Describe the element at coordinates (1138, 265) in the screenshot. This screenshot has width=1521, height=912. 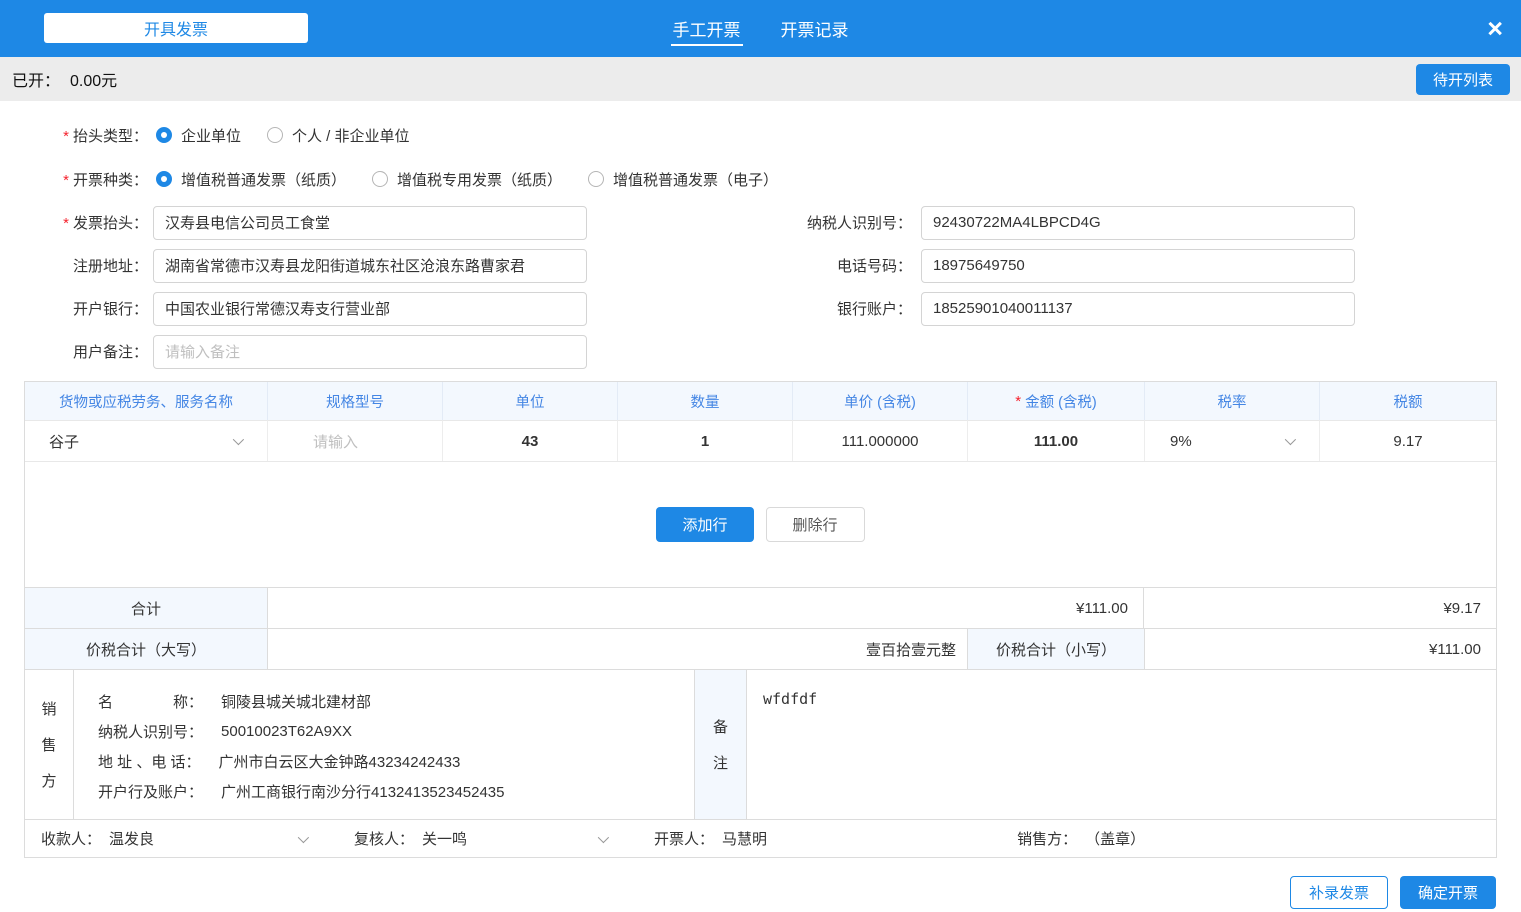
I see `phone-number-input: 18975649750` at that location.